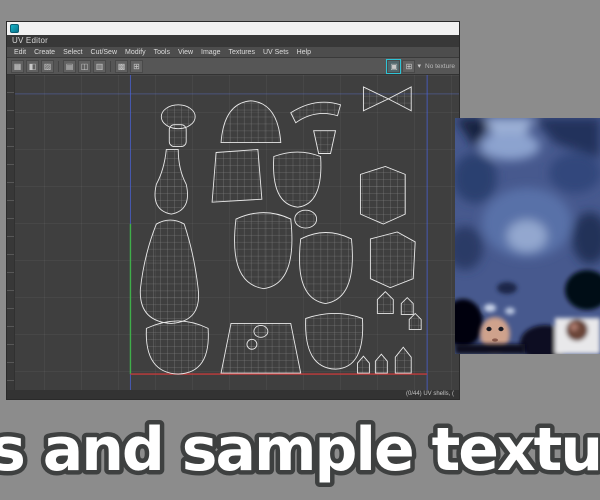 The image size is (600, 500). I want to click on toolbar-right-group: ▣ ⊞ ▾ No texture, so click(420, 66).